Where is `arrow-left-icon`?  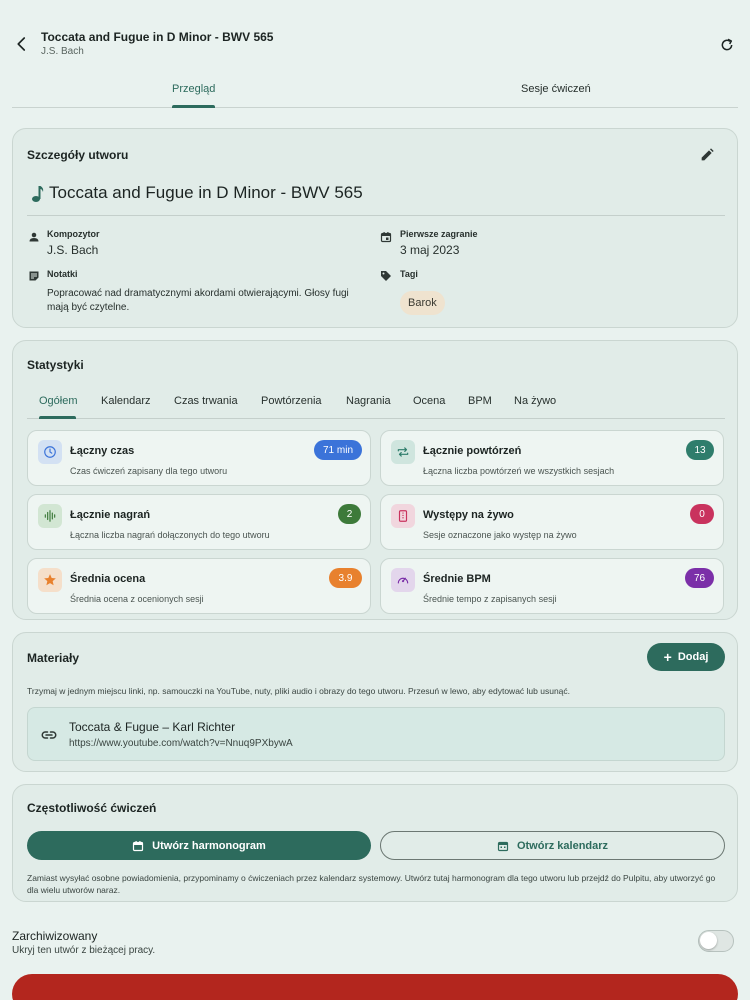 arrow-left-icon is located at coordinates (21, 44).